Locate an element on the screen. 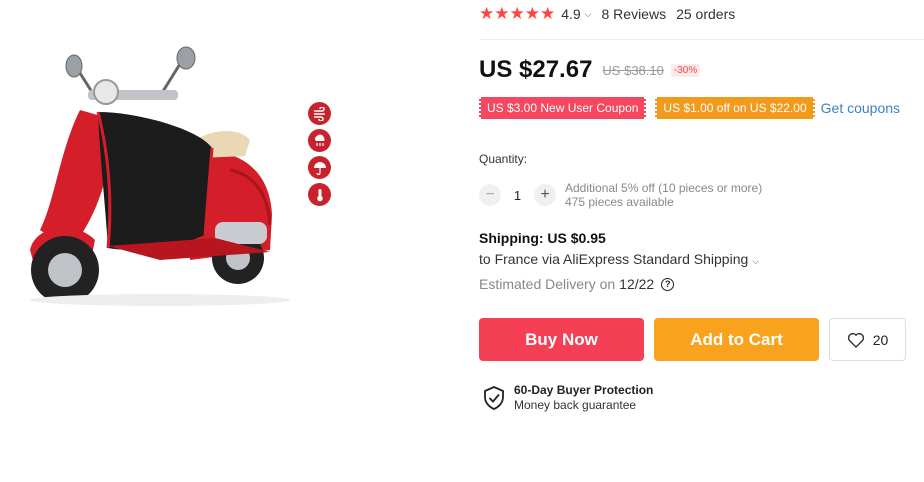 The width and height of the screenshot is (924, 482). delivery-label: Estimated Delivery on is located at coordinates (547, 284).